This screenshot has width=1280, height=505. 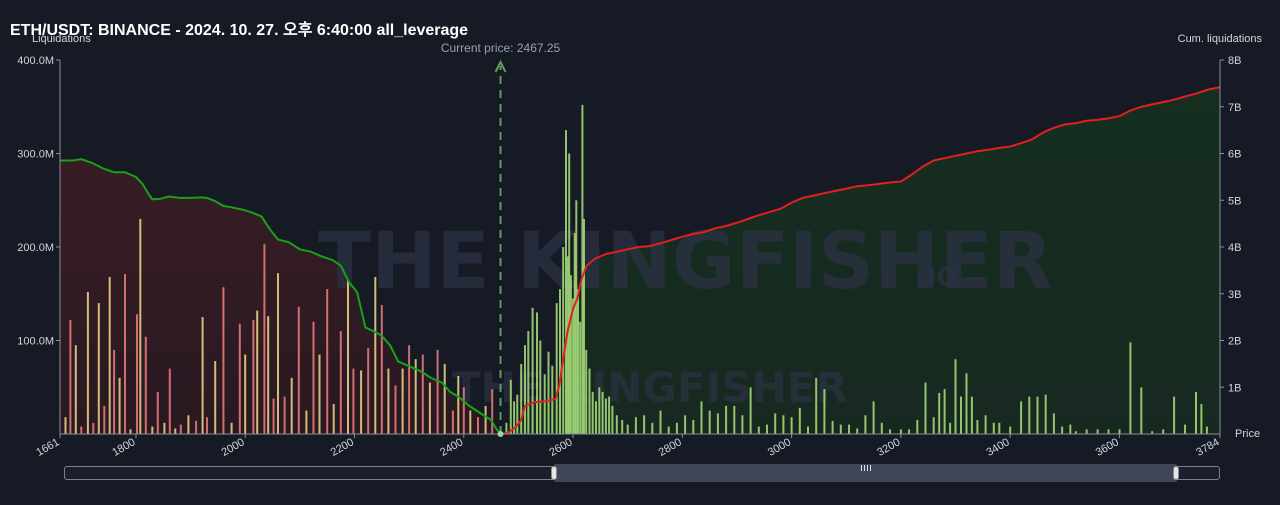 I want to click on x-axis-title: Price, so click(x=1247, y=434).